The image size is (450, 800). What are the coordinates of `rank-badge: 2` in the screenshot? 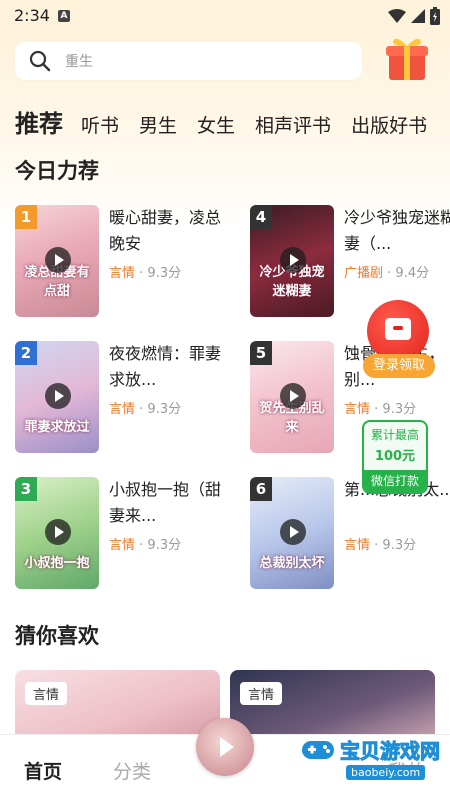 It's located at (26, 353).